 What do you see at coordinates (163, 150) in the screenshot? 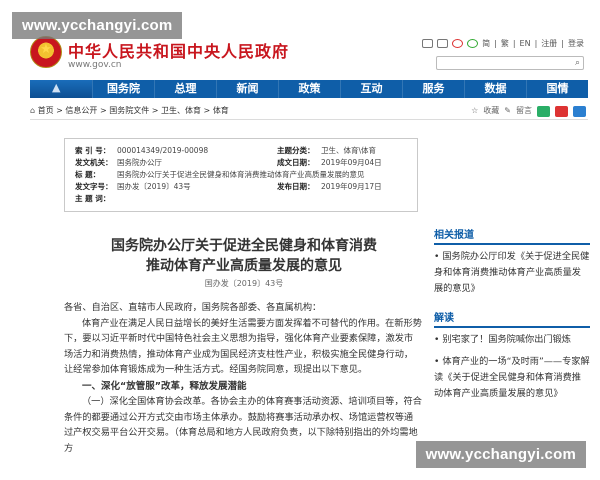
I see `meta-index-value: 000014349/2019-00098` at bounding box center [163, 150].